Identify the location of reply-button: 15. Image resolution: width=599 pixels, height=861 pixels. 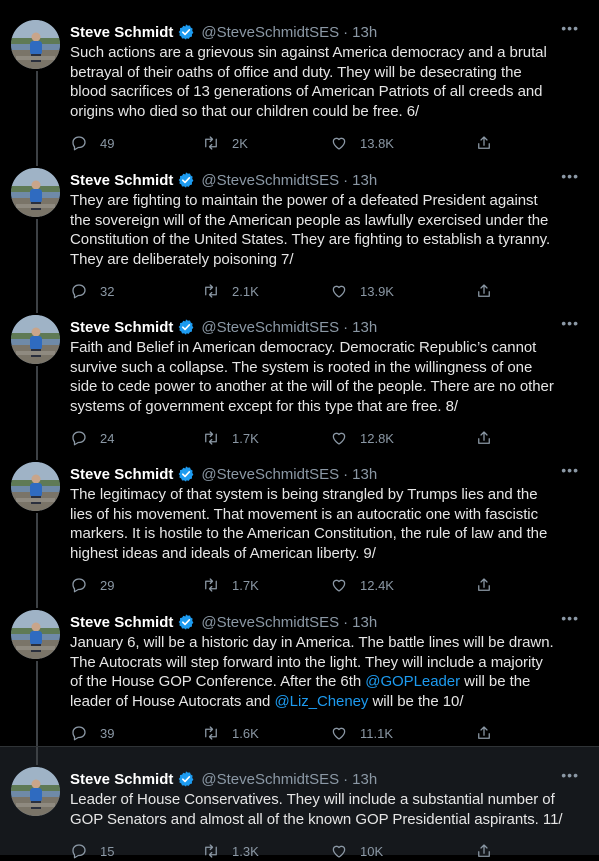
(92, 851).